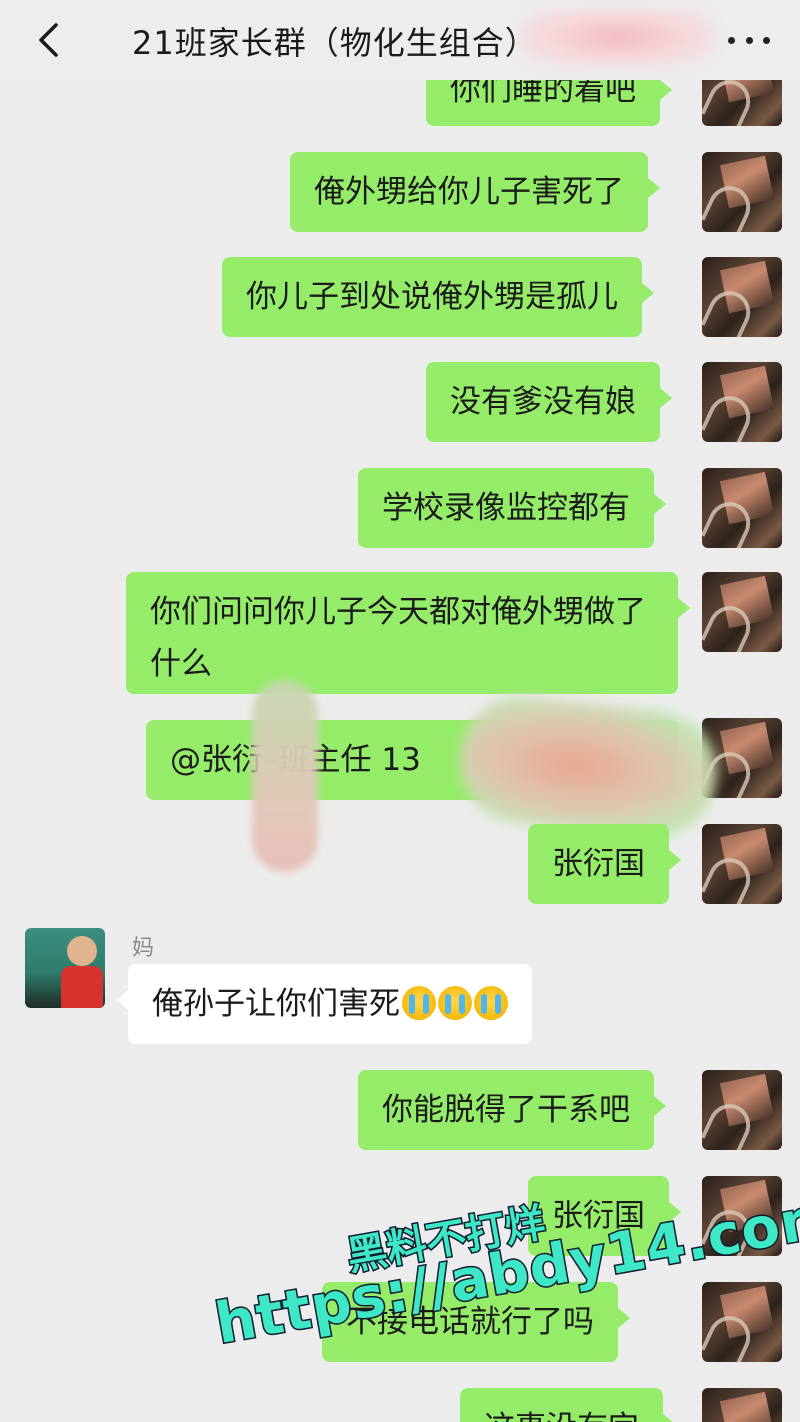 Image resolution: width=800 pixels, height=1422 pixels. What do you see at coordinates (561, 1416) in the screenshot?
I see `message-text: 这事没有完` at bounding box center [561, 1416].